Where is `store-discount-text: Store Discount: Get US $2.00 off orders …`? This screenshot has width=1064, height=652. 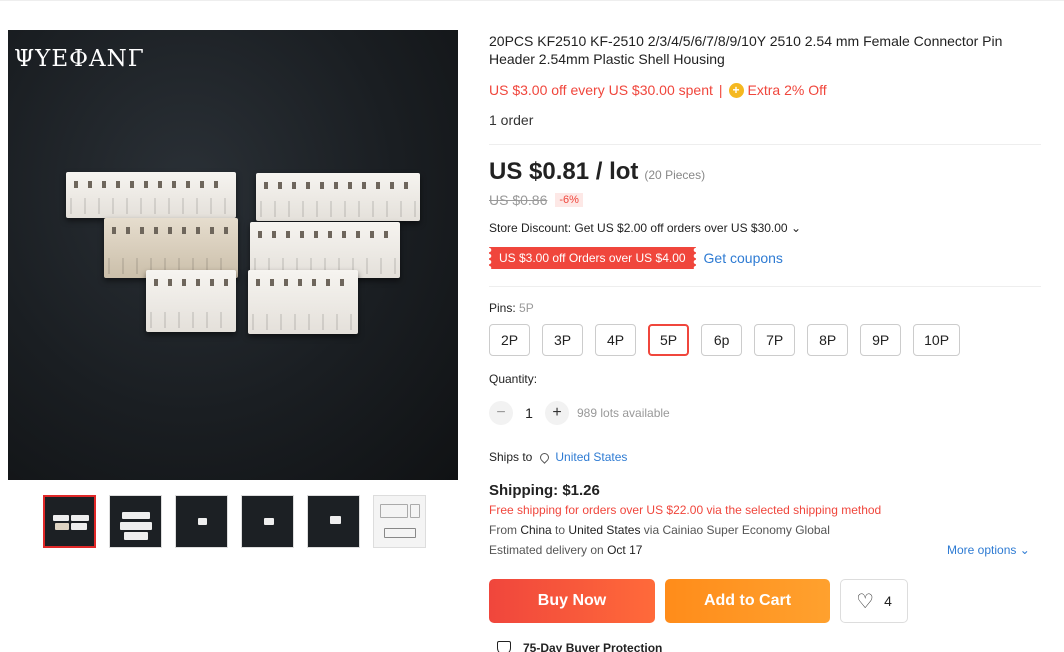 store-discount-text: Store Discount: Get US $2.00 off orders … is located at coordinates (638, 228).